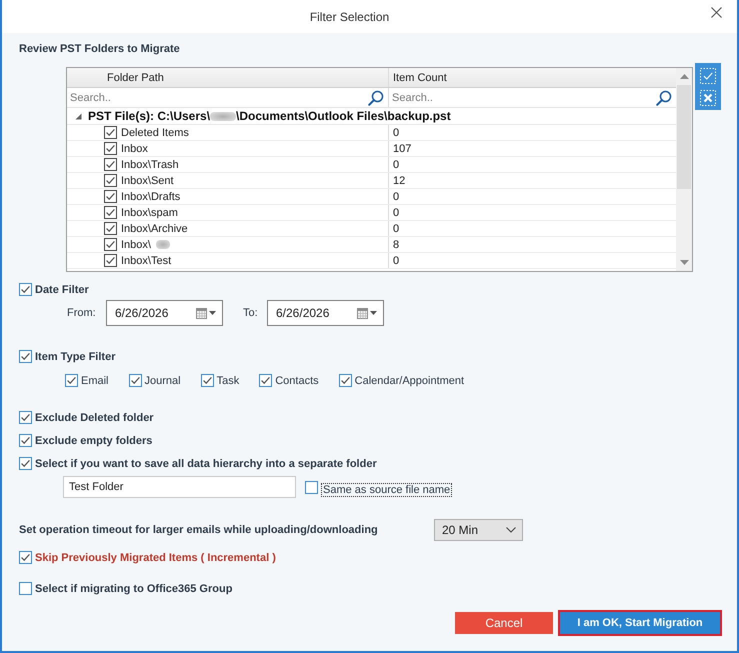 The height and width of the screenshot is (653, 739). I want to click on checkbox-label: Calendar/Appointment, so click(409, 380).